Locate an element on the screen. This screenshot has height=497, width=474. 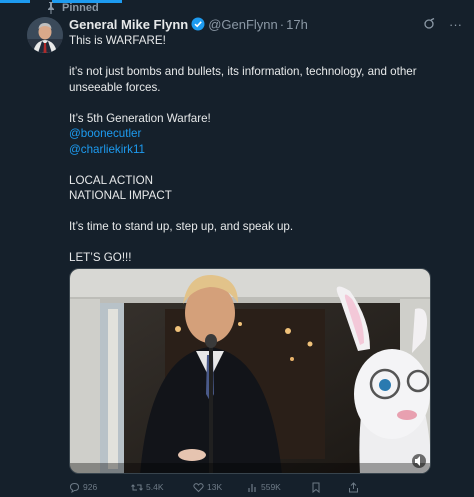
bookmark-icon is located at coordinates (316, 487).